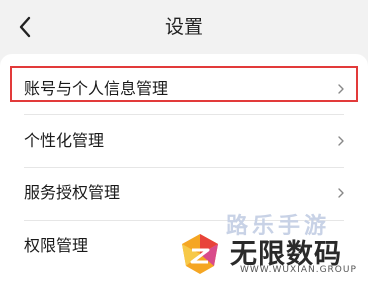  Describe the element at coordinates (184, 246) in the screenshot. I see `settings-item-permissions: 权限管理` at that location.